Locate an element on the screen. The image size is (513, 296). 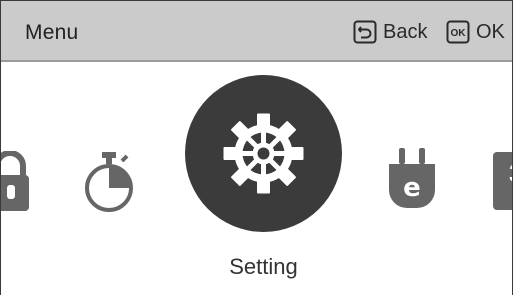
svg-text: 3 is located at coordinates (511, 173).